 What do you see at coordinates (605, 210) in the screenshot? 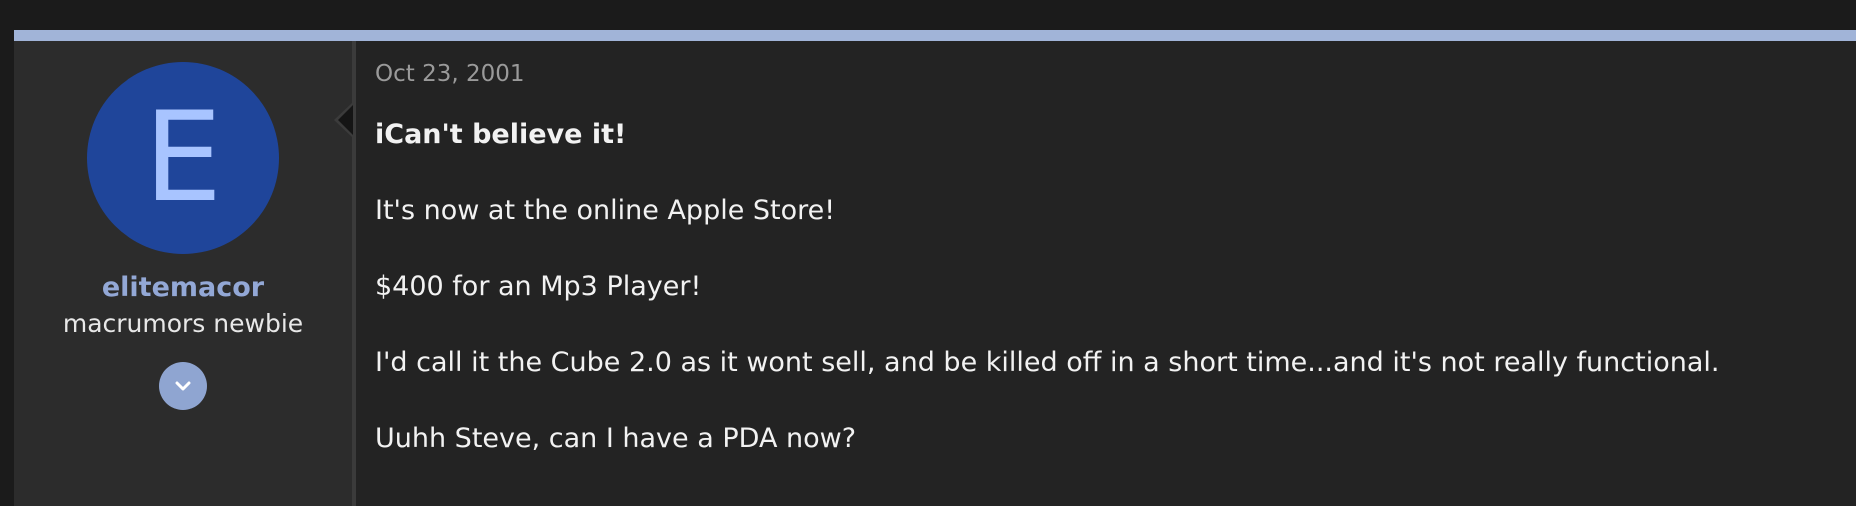
I see `message-paragraph: It's now at the online Apple Store!` at bounding box center [605, 210].